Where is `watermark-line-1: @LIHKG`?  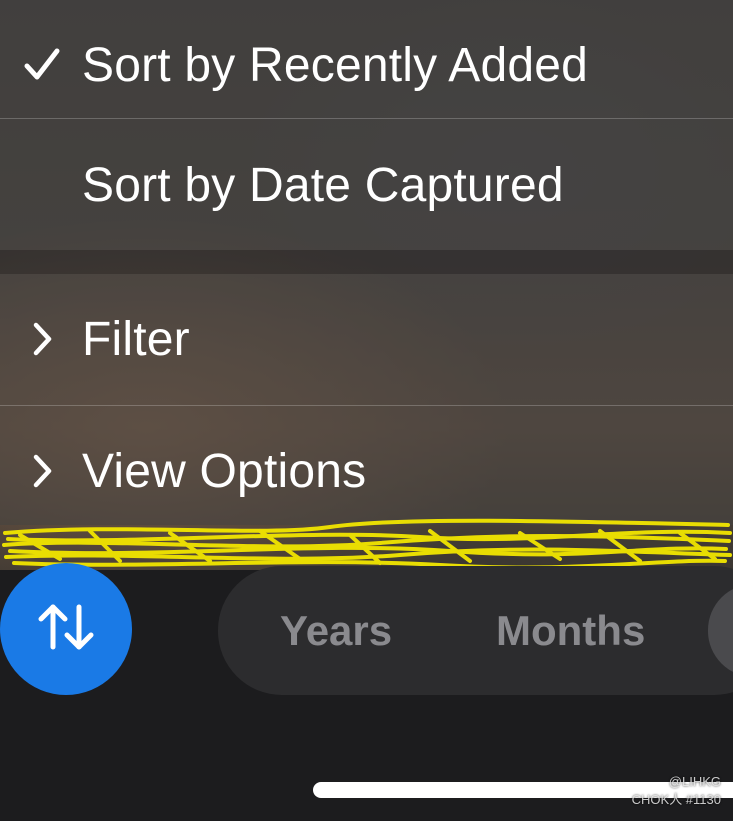
watermark-line-1: @LIHKG is located at coordinates (694, 781).